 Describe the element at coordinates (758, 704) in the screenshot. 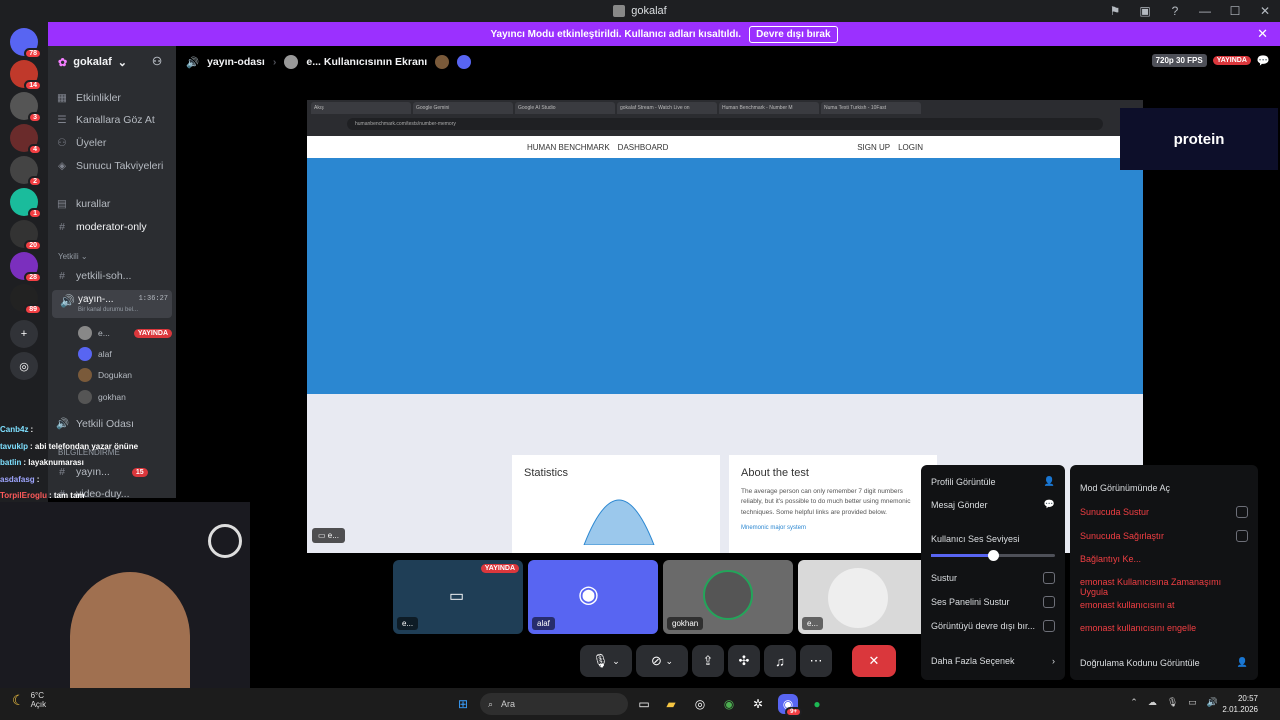

I see `chatgpt-icon: ✲` at that location.